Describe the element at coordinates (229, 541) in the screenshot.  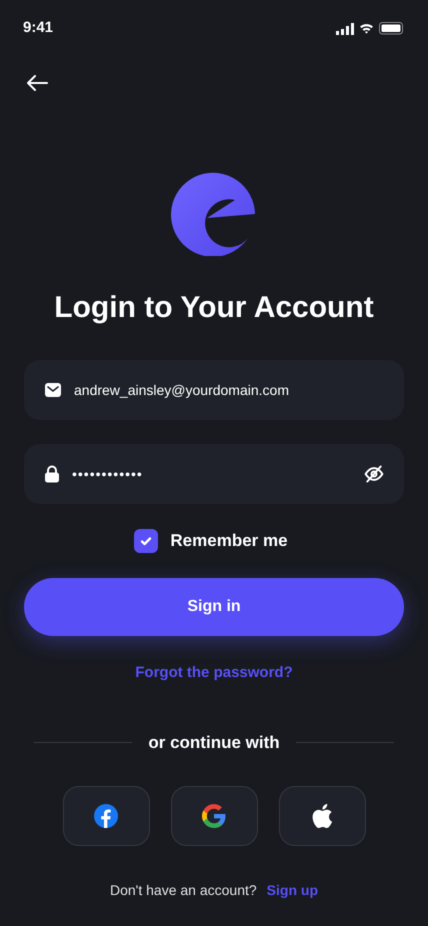
I see `remember-me-label: Remember me` at that location.